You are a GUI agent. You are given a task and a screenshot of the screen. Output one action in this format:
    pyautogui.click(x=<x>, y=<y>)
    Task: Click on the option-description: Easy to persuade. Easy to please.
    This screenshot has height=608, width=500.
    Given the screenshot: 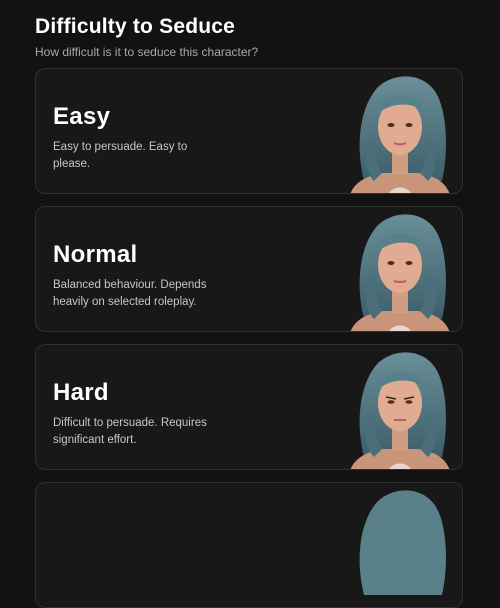 What is the action you would take?
    pyautogui.click(x=120, y=155)
    